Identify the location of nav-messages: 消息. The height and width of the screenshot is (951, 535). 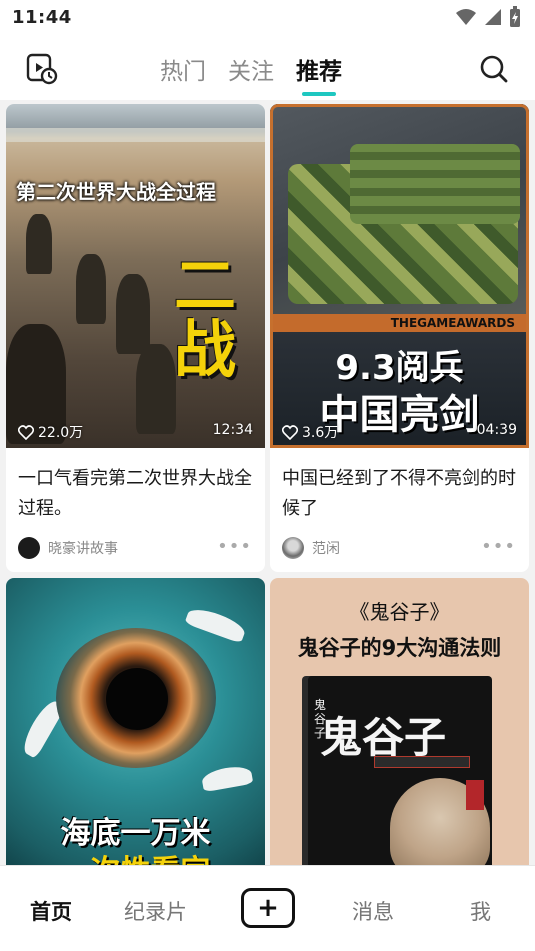
(373, 911).